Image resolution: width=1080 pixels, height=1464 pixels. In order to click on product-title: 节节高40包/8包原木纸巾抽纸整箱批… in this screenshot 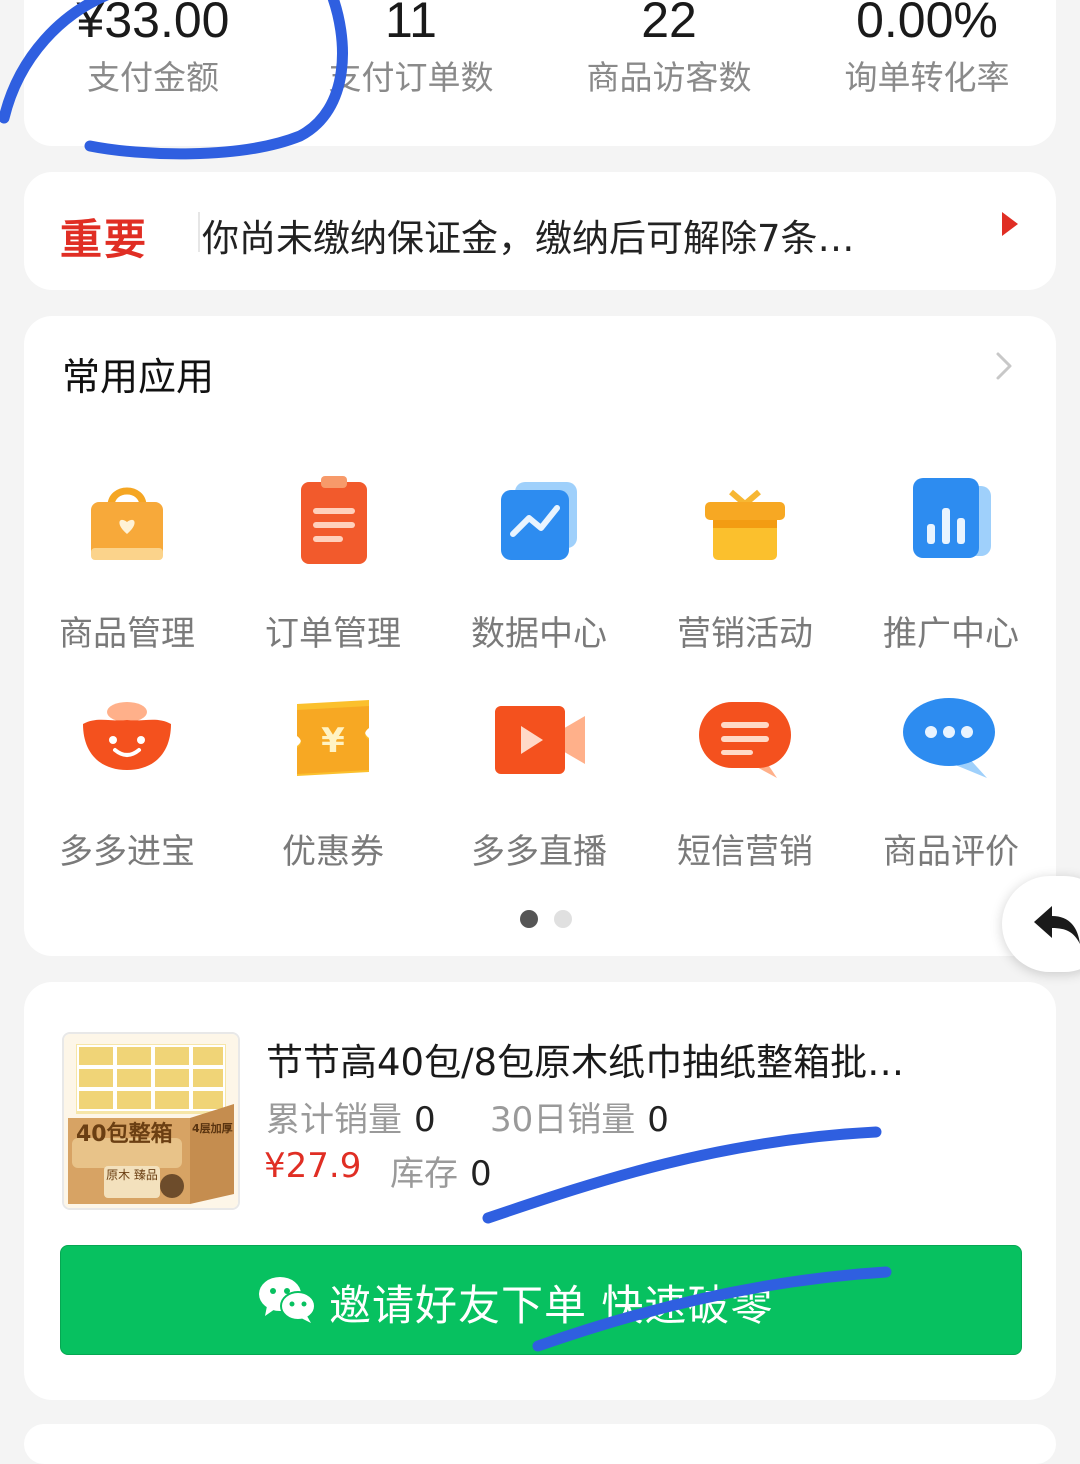, I will do `click(636, 1059)`.